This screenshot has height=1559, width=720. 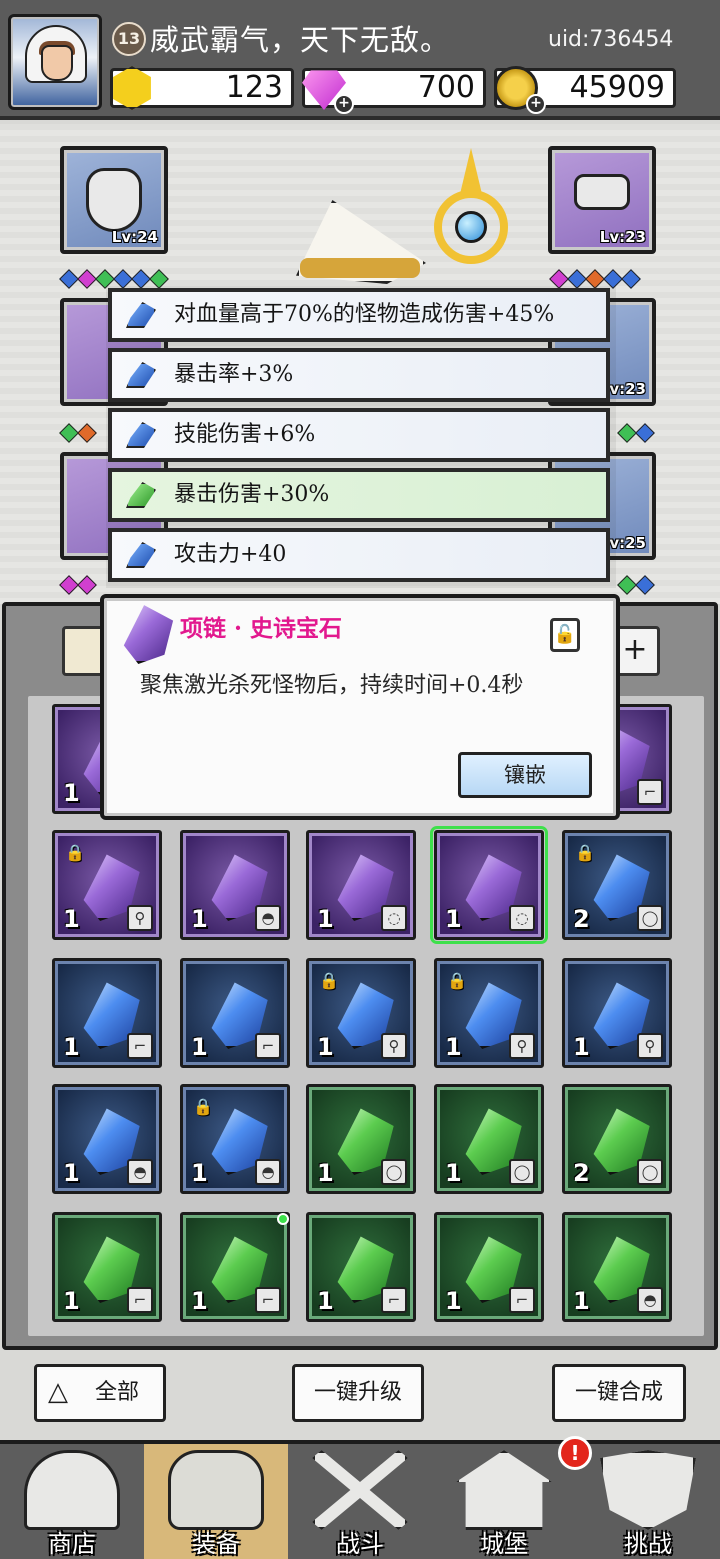 I want to click on upgrade-all-button: 一键升级, so click(x=358, y=1393).